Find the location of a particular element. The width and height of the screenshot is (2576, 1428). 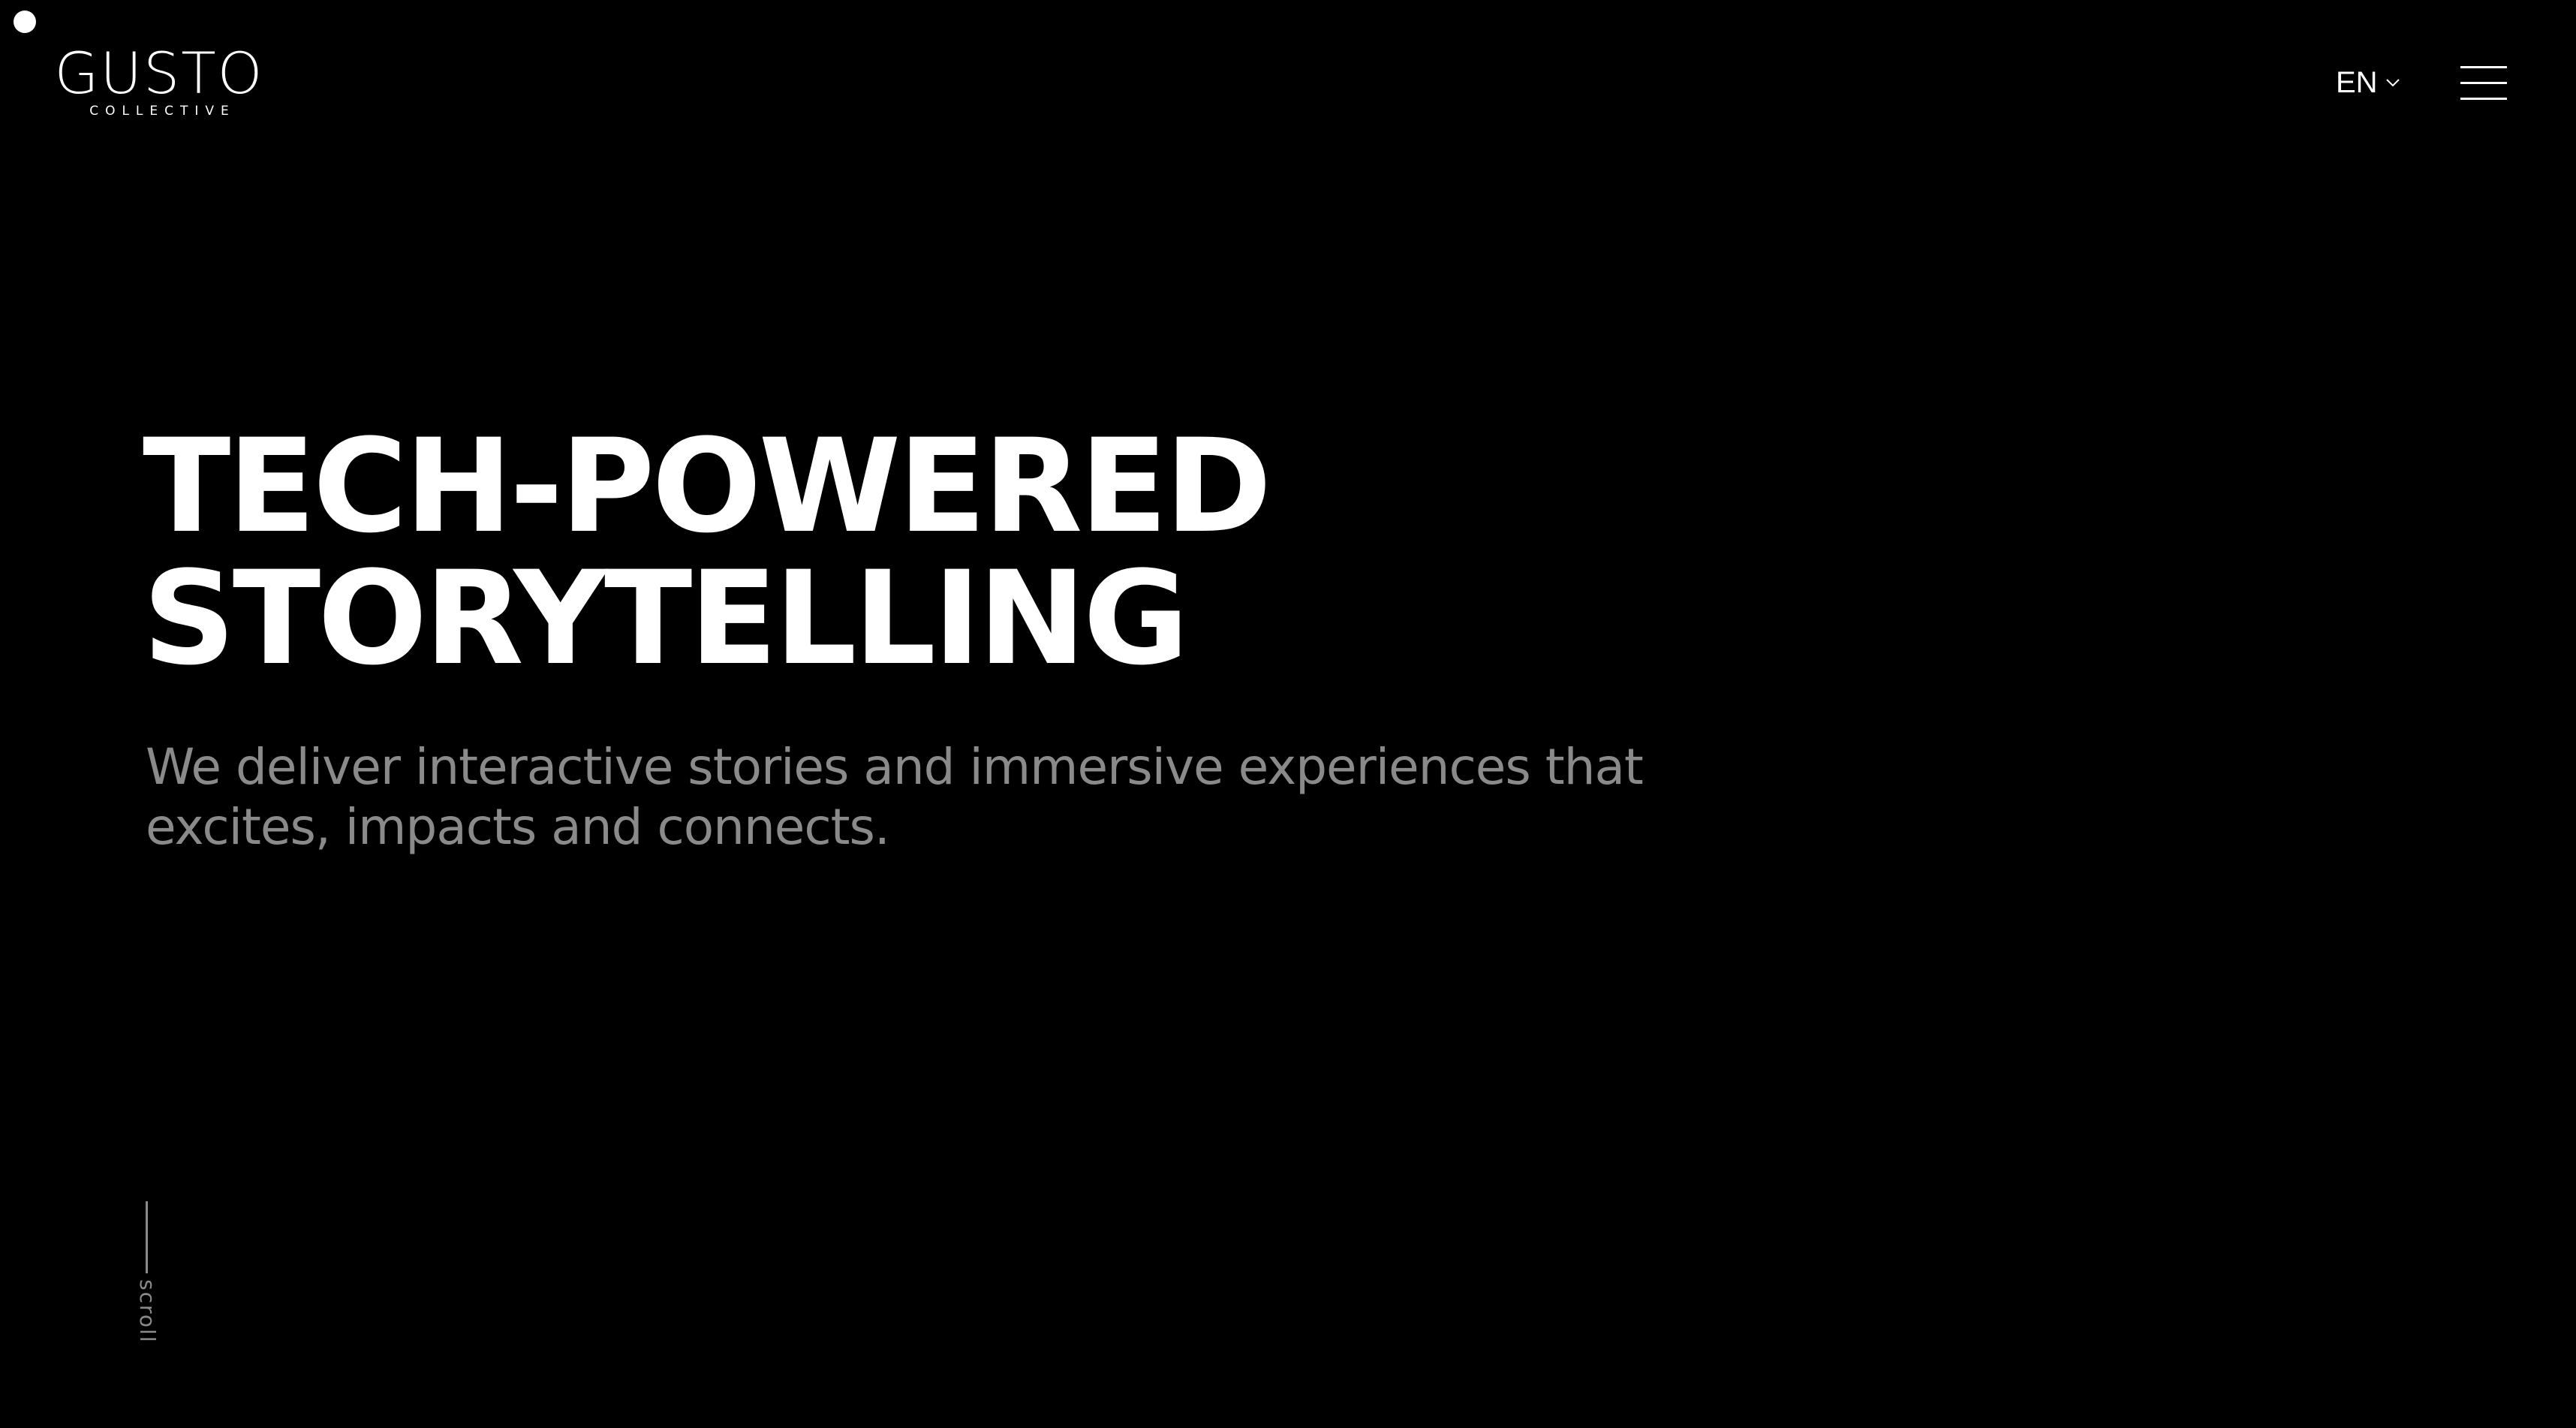

logo-wordmark: GUSTO is located at coordinates (159, 73).